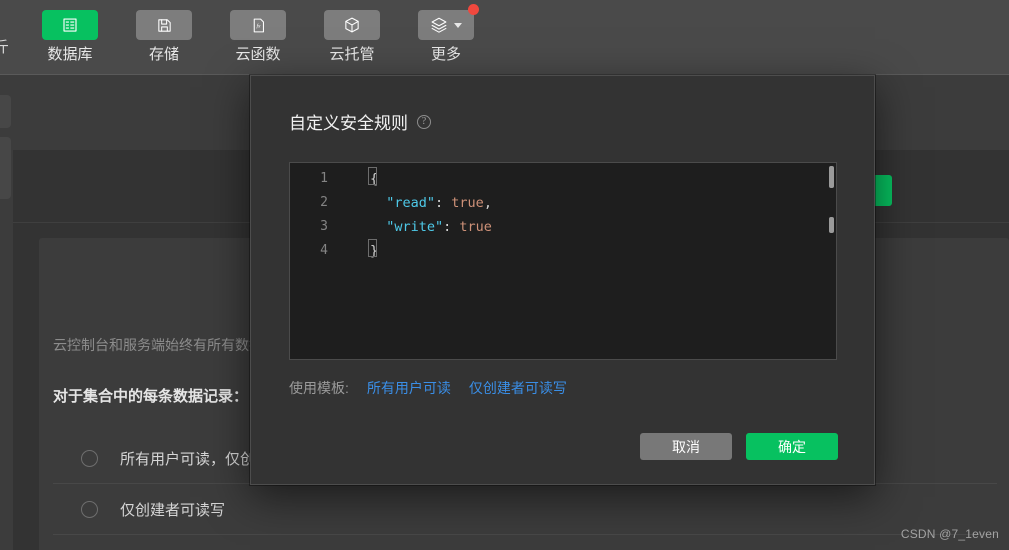  Describe the element at coordinates (352, 54) in the screenshot. I see `toolbar-item-label: 云托管` at that location.